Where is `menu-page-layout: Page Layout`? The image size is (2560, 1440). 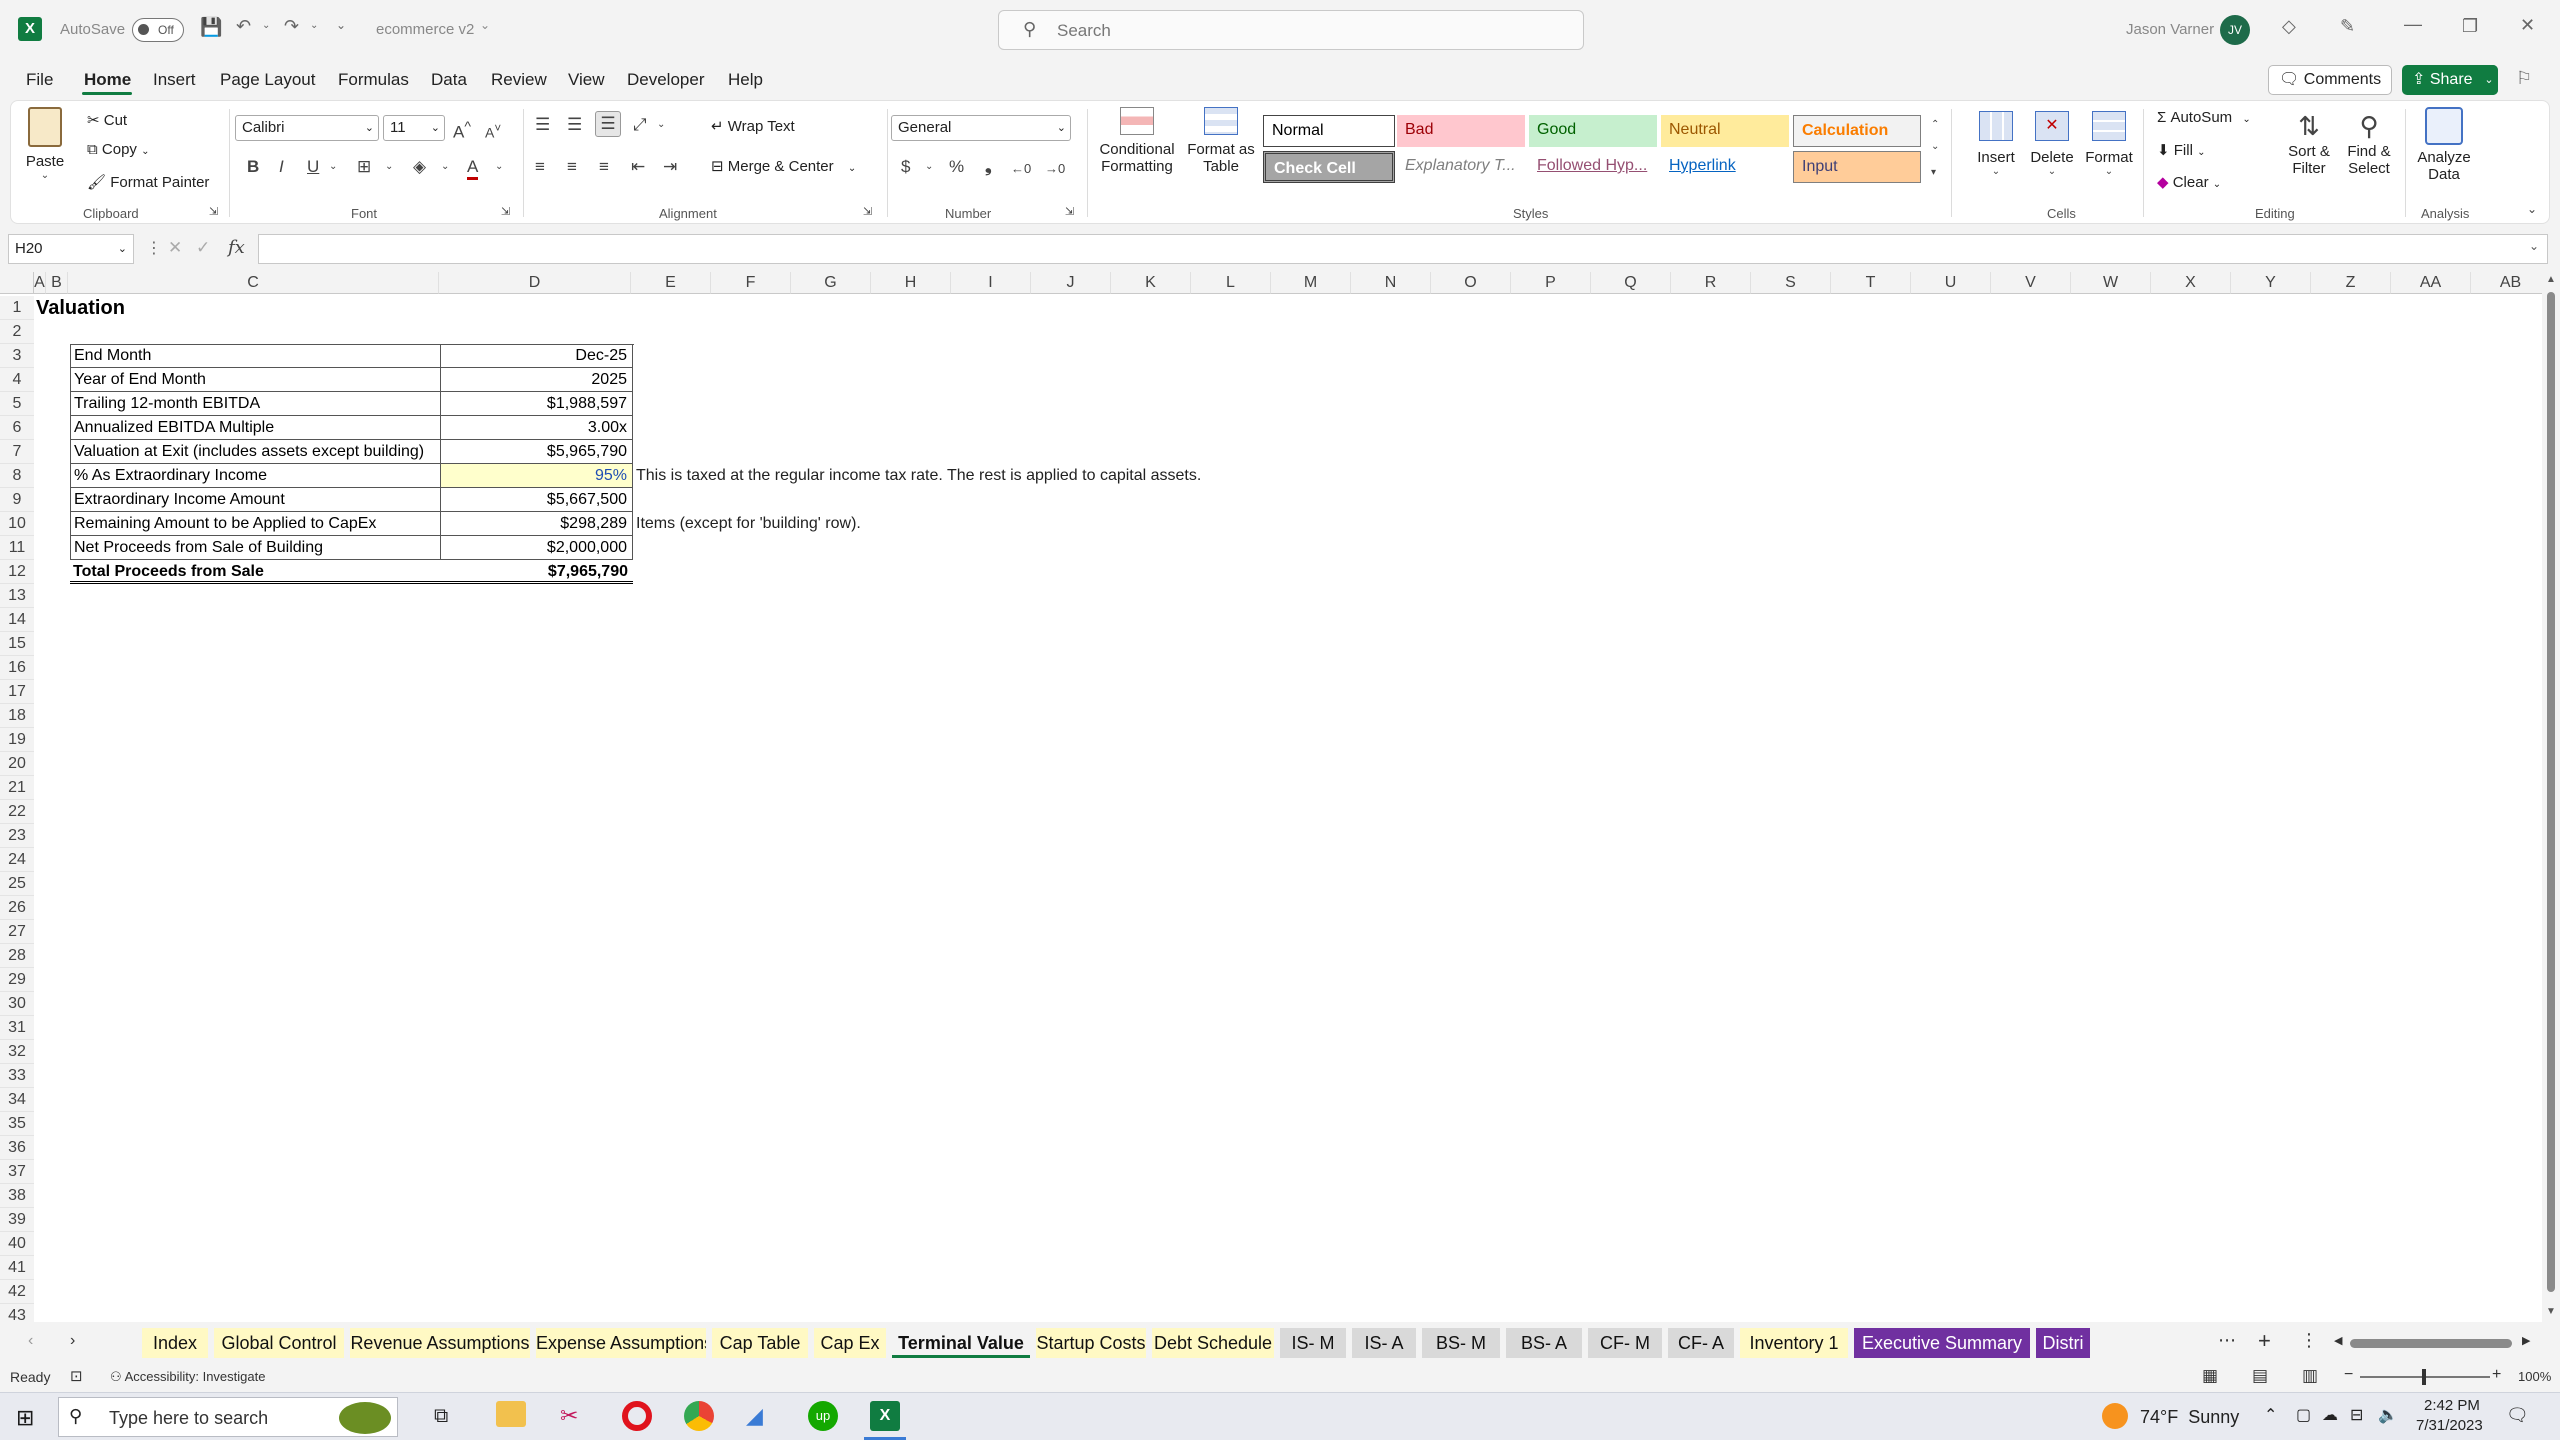
menu-page-layout: Page Layout is located at coordinates (267, 80).